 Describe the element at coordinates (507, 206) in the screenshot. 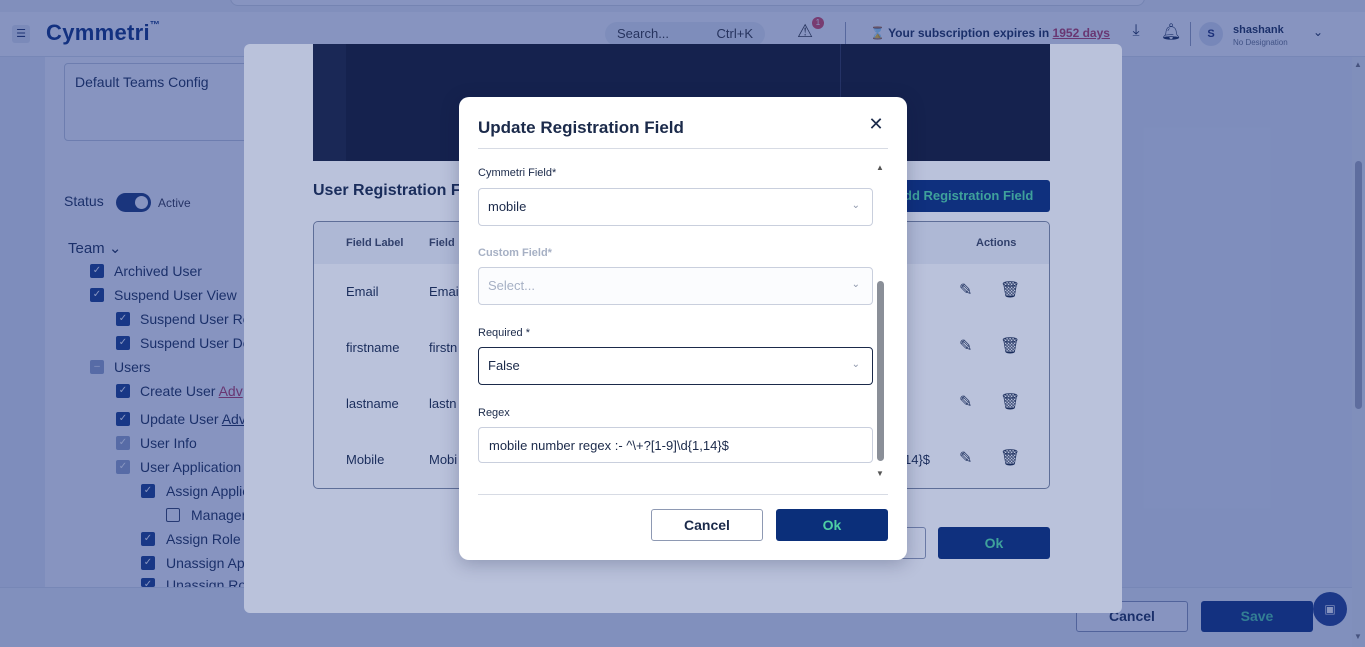

I see `select-value: mobile` at that location.